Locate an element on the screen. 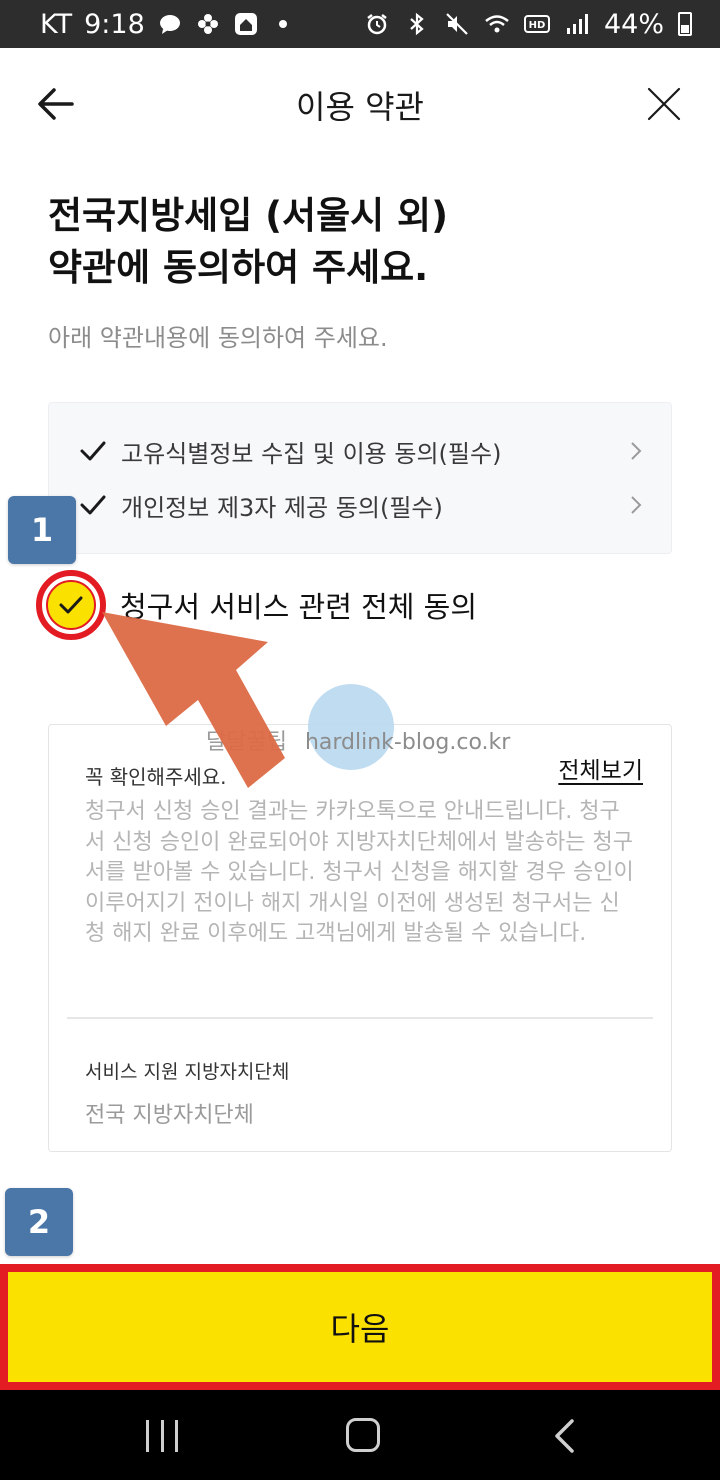  carrier-label: KT is located at coordinates (56, 24).